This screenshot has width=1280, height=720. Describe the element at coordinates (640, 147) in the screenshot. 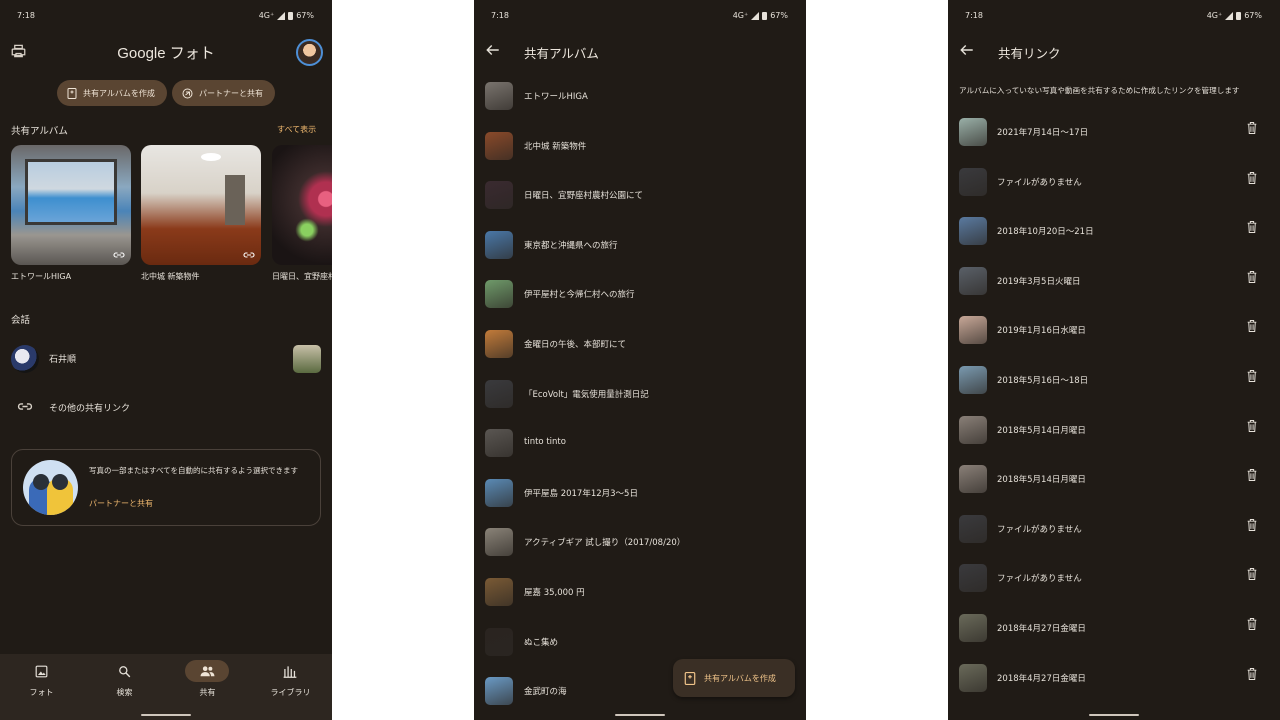

I see `album-list-item: 北中城 新築物件` at that location.